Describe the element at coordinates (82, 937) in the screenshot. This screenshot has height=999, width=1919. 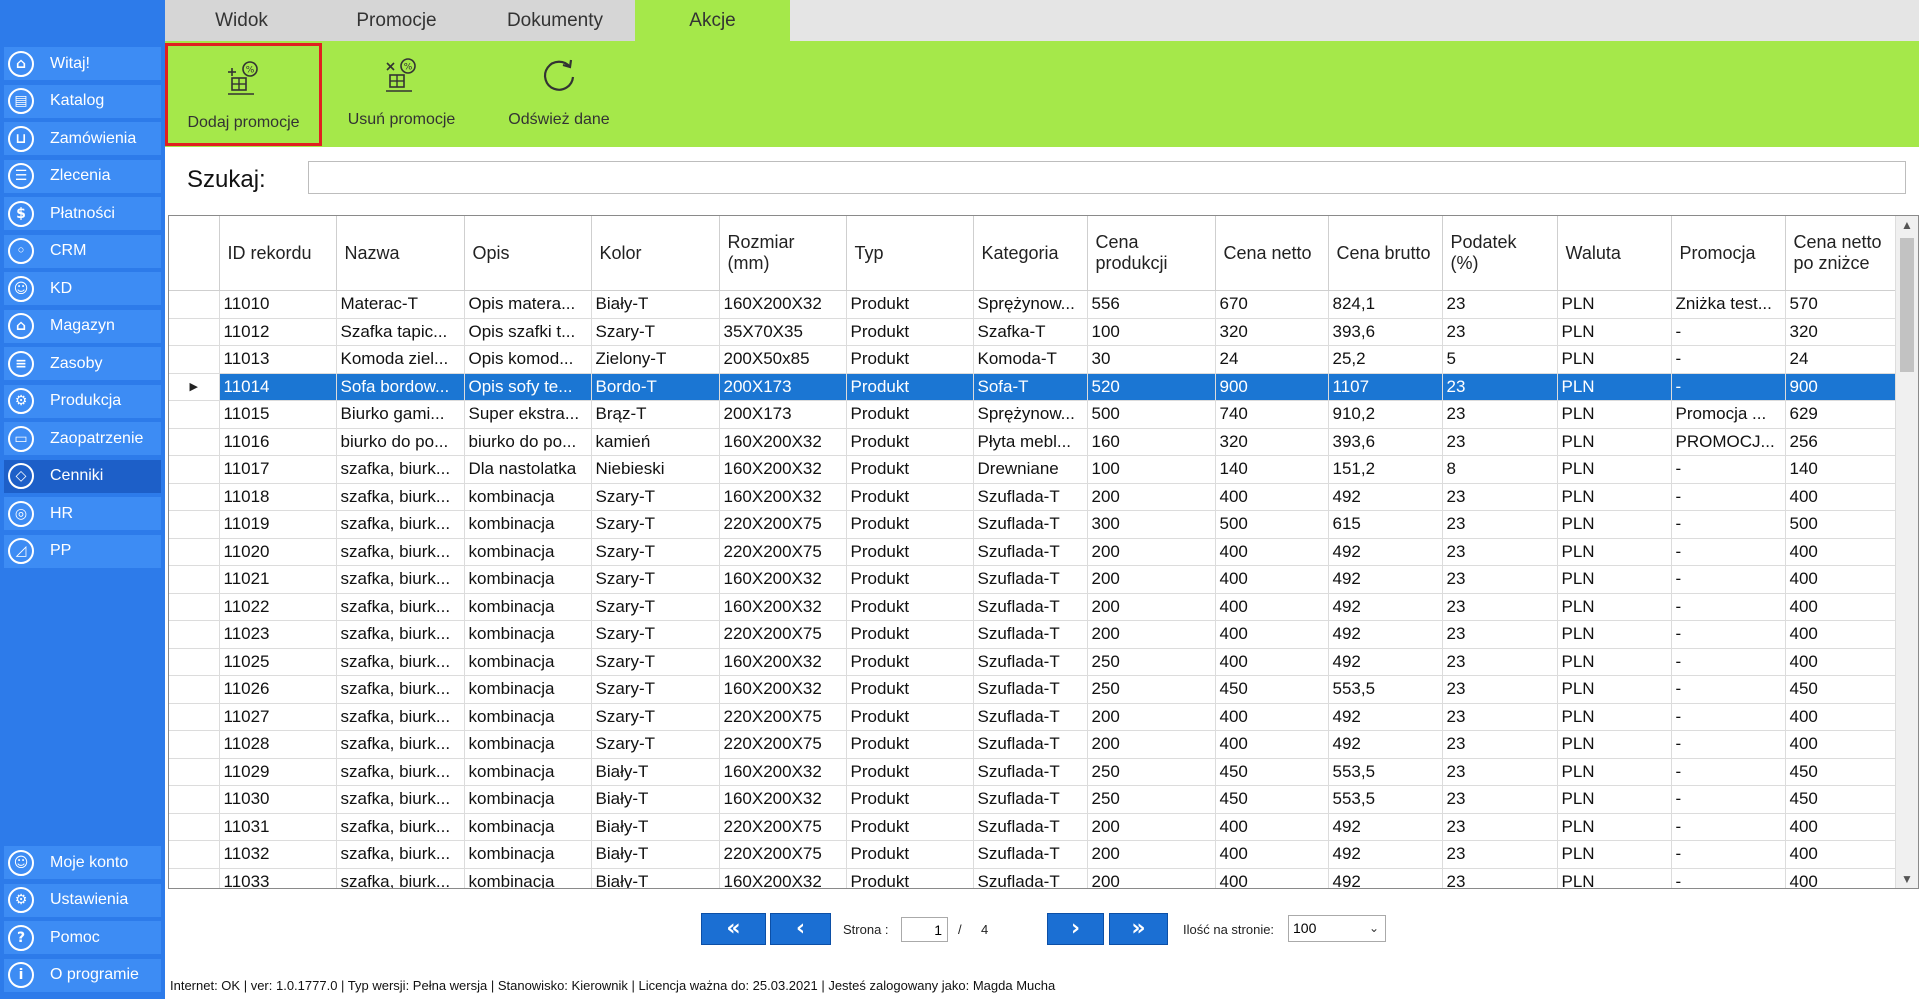
I see `sidebar-item-pomoc: ? Pomoc` at that location.